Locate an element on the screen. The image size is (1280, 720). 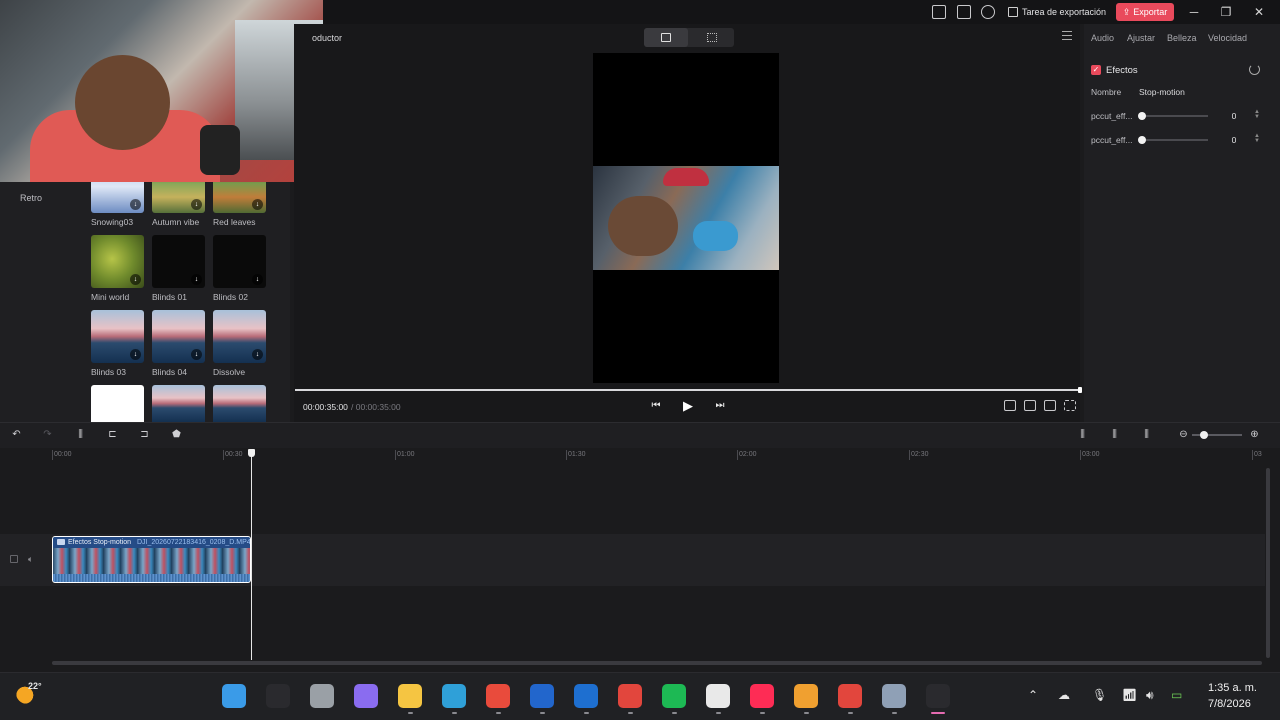
player-menu-icon is located at coordinates (1067, 35).